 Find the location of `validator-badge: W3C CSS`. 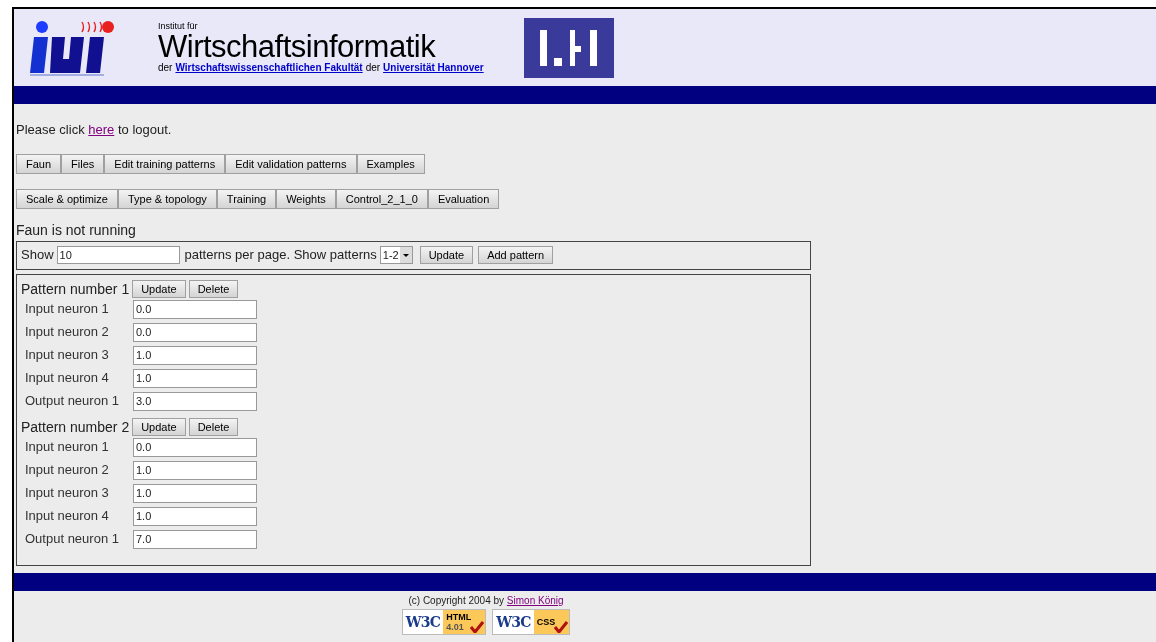

validator-badge: W3C CSS is located at coordinates (531, 621).